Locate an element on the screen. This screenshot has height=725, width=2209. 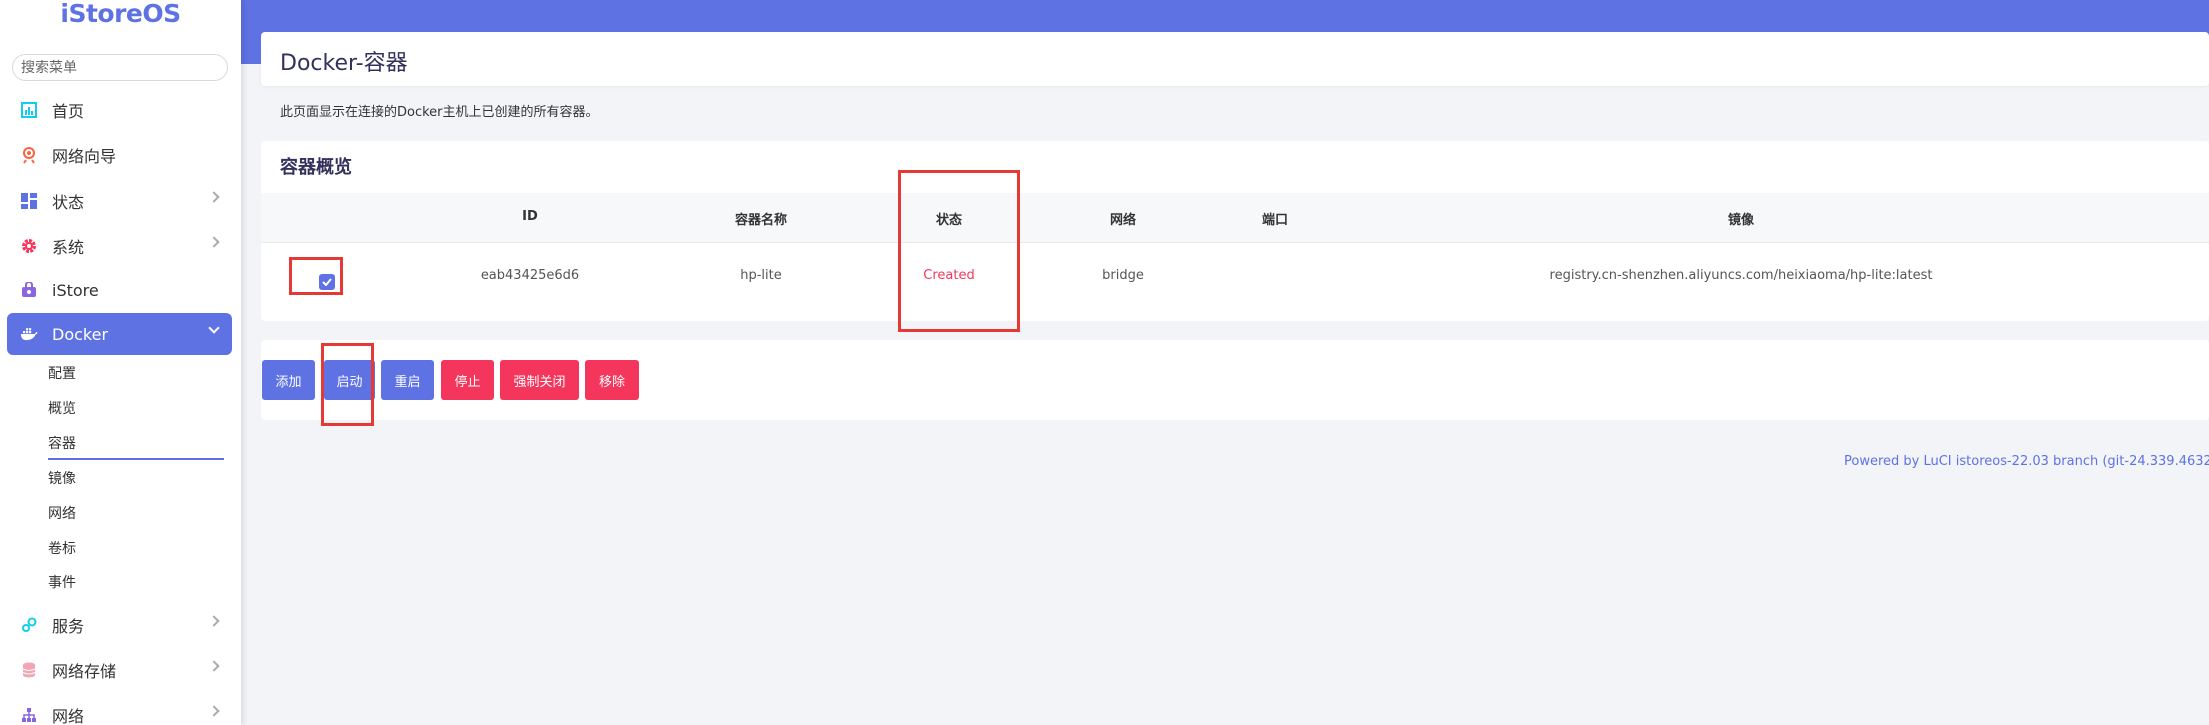
sidebar-item-home: 首页 is located at coordinates (119, 110).